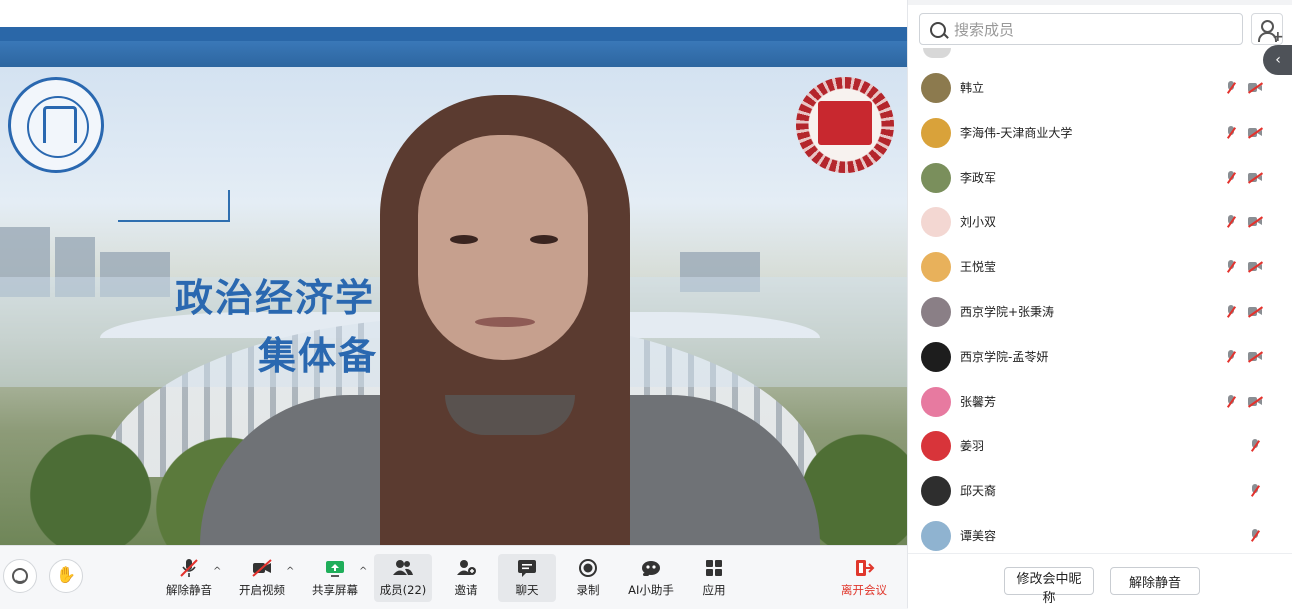 The width and height of the screenshot is (1292, 609). I want to click on member-row: 李海伟-天津商业大学, so click(1100, 133).